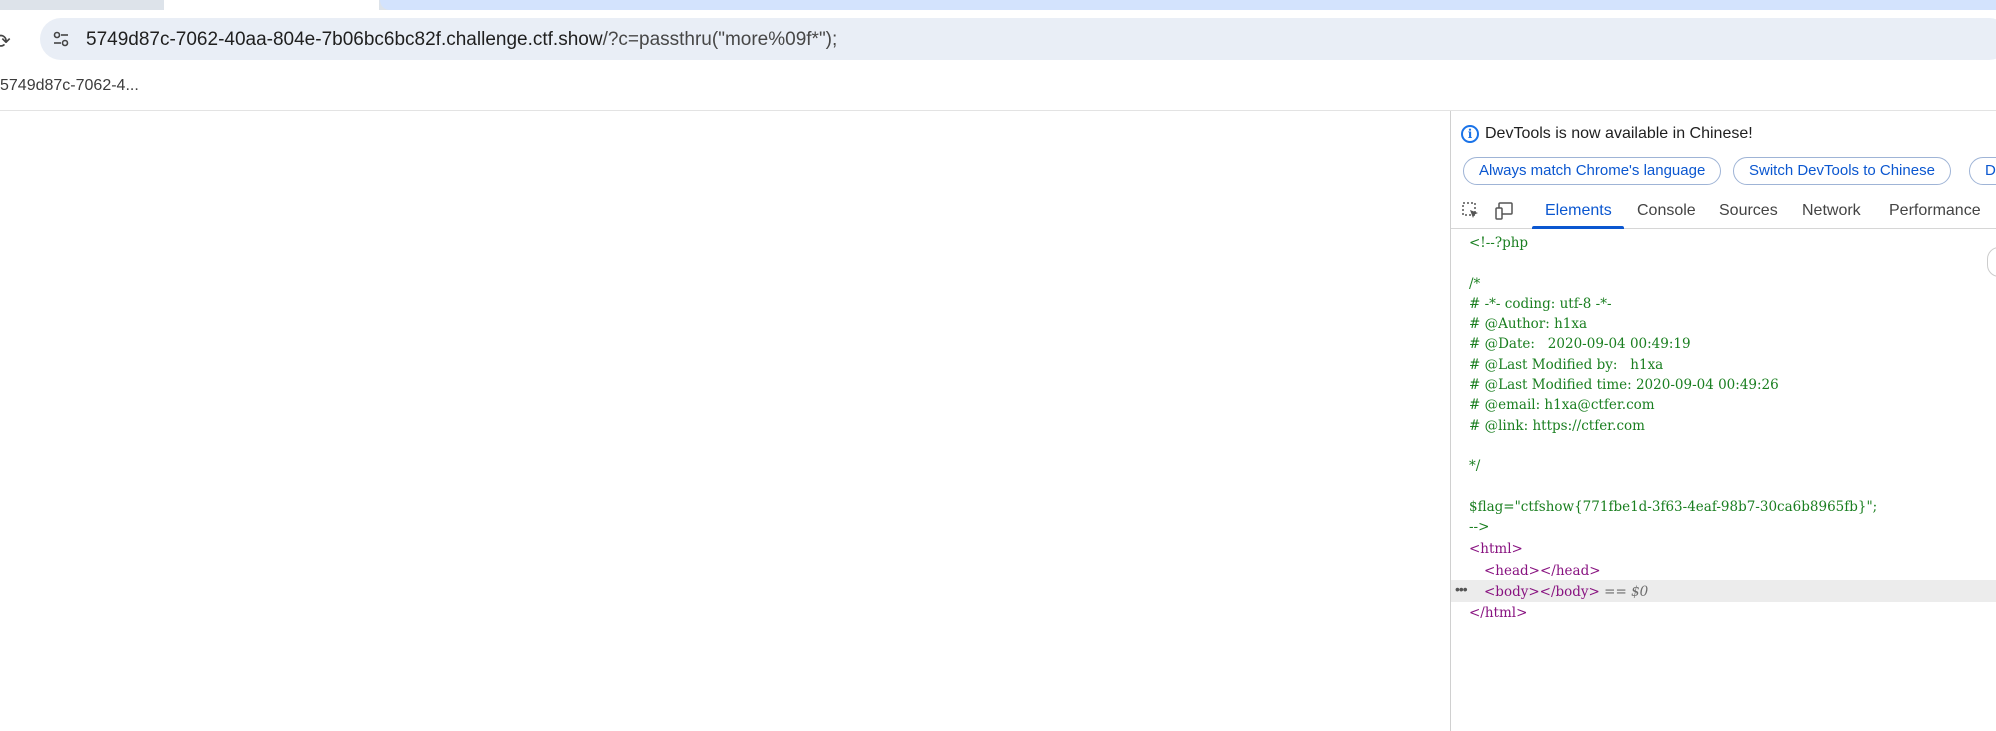 The width and height of the screenshot is (1996, 731). What do you see at coordinates (1842, 171) in the screenshot?
I see `switch-to-chinese-button: Switch DevTools to Chinese` at bounding box center [1842, 171].